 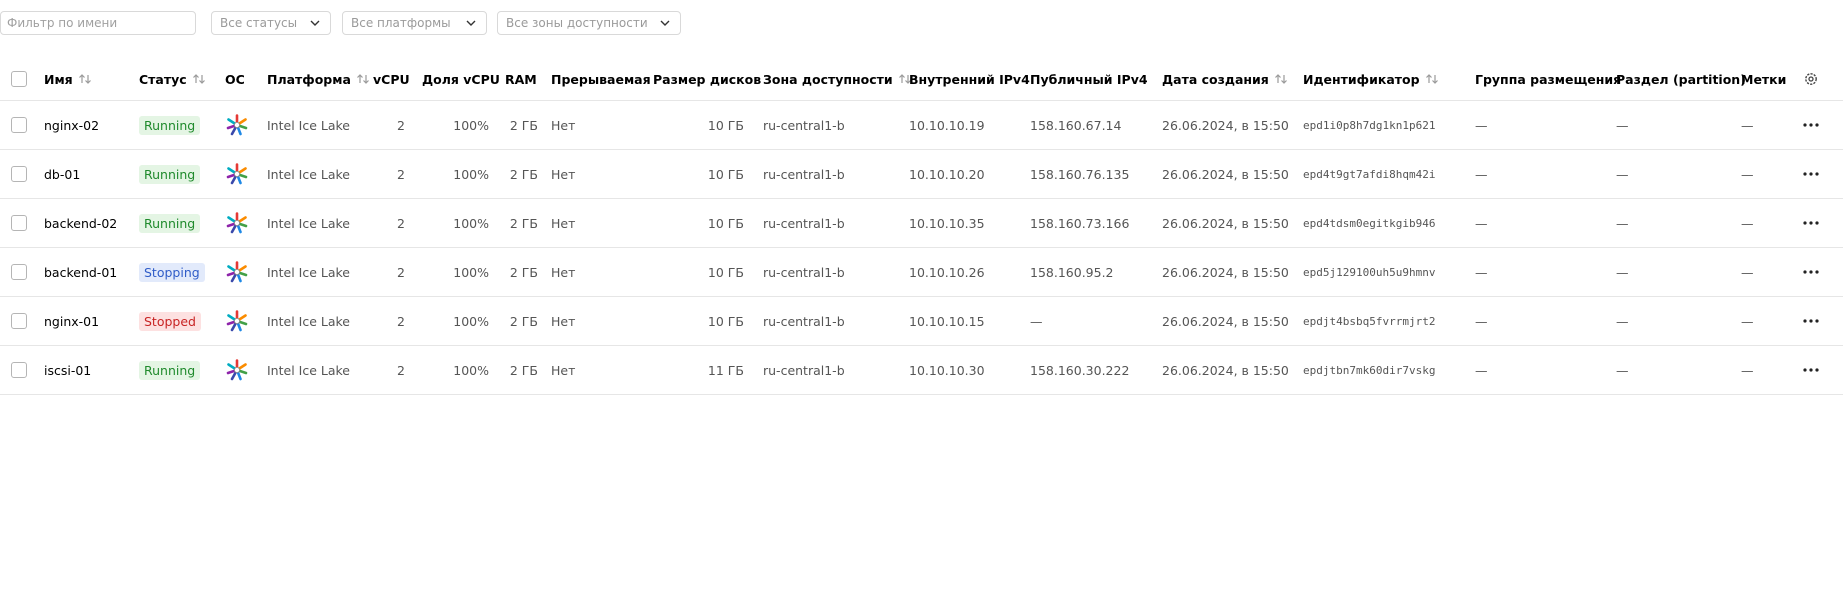 What do you see at coordinates (1225, 79) in the screenshot?
I see `col-created: Дата создания` at bounding box center [1225, 79].